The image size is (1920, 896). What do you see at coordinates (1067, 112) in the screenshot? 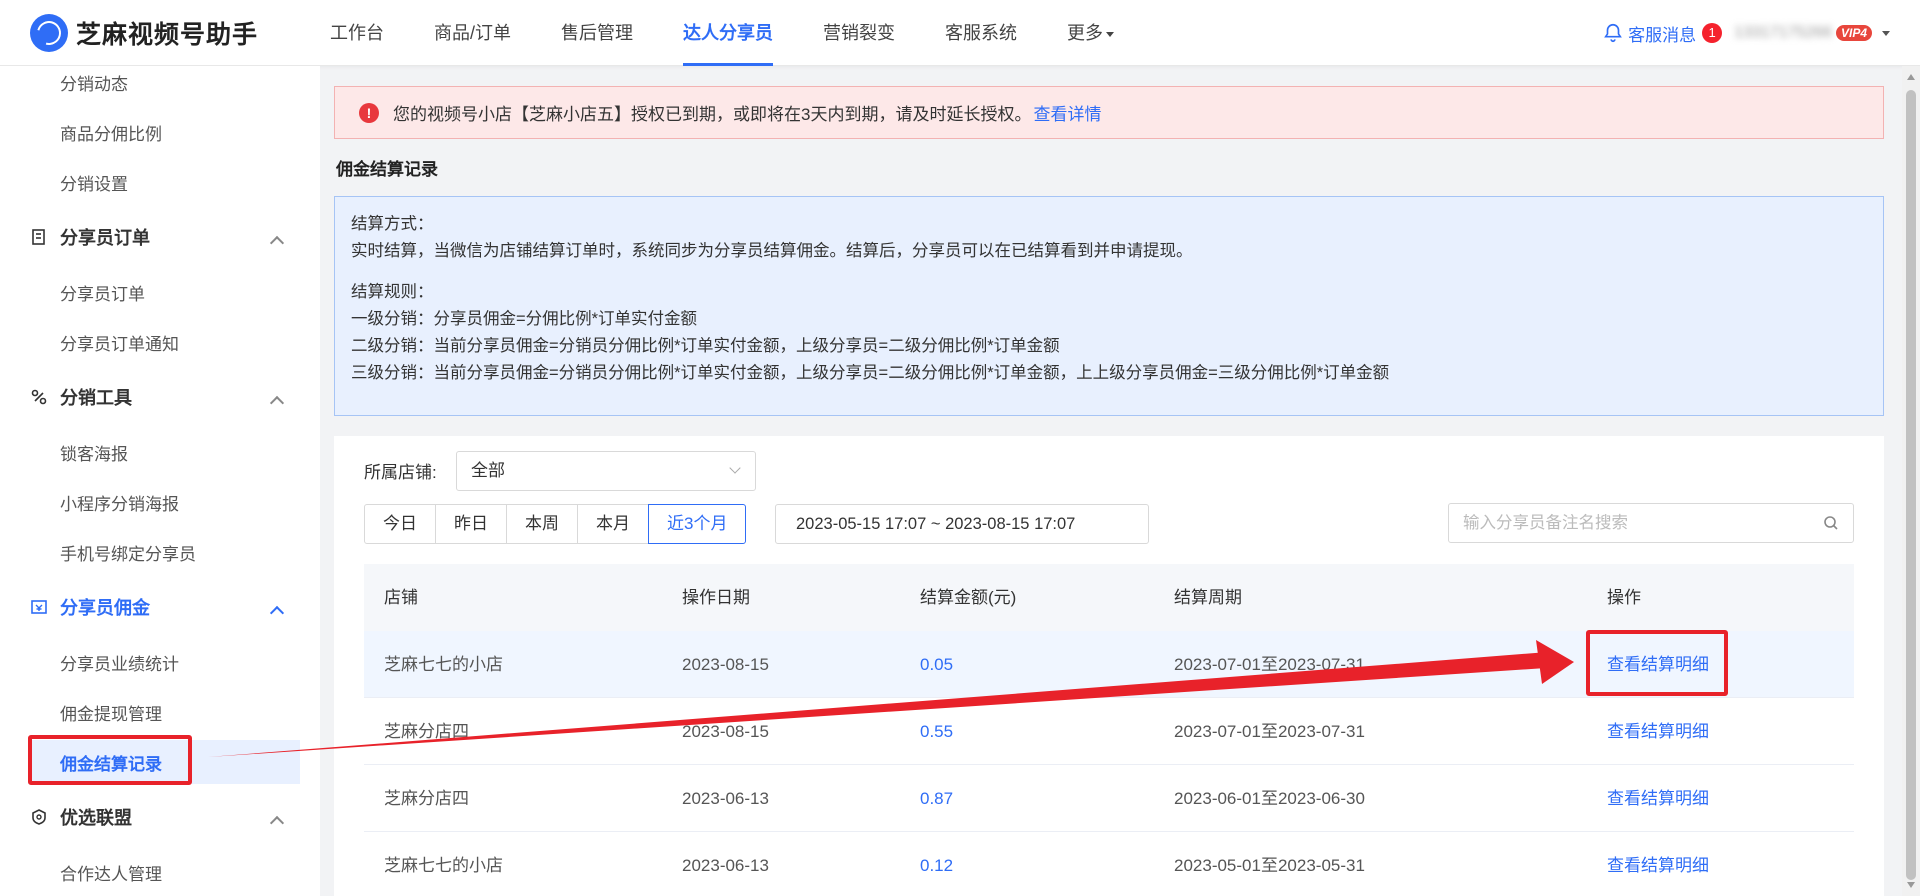
I see `alert-details-link: 查看详情` at bounding box center [1067, 112].